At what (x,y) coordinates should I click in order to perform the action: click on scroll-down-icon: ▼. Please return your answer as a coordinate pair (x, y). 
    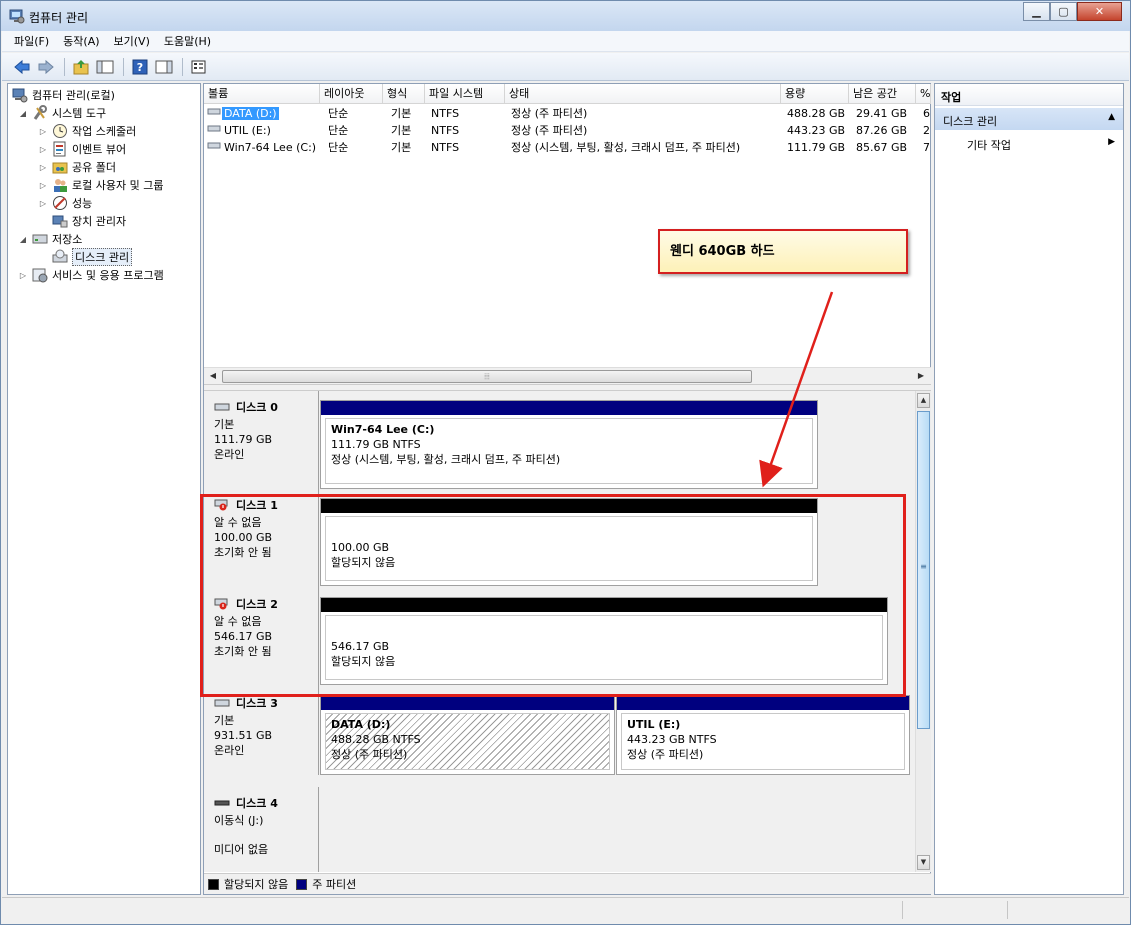
    Looking at the image, I should click on (923, 862).